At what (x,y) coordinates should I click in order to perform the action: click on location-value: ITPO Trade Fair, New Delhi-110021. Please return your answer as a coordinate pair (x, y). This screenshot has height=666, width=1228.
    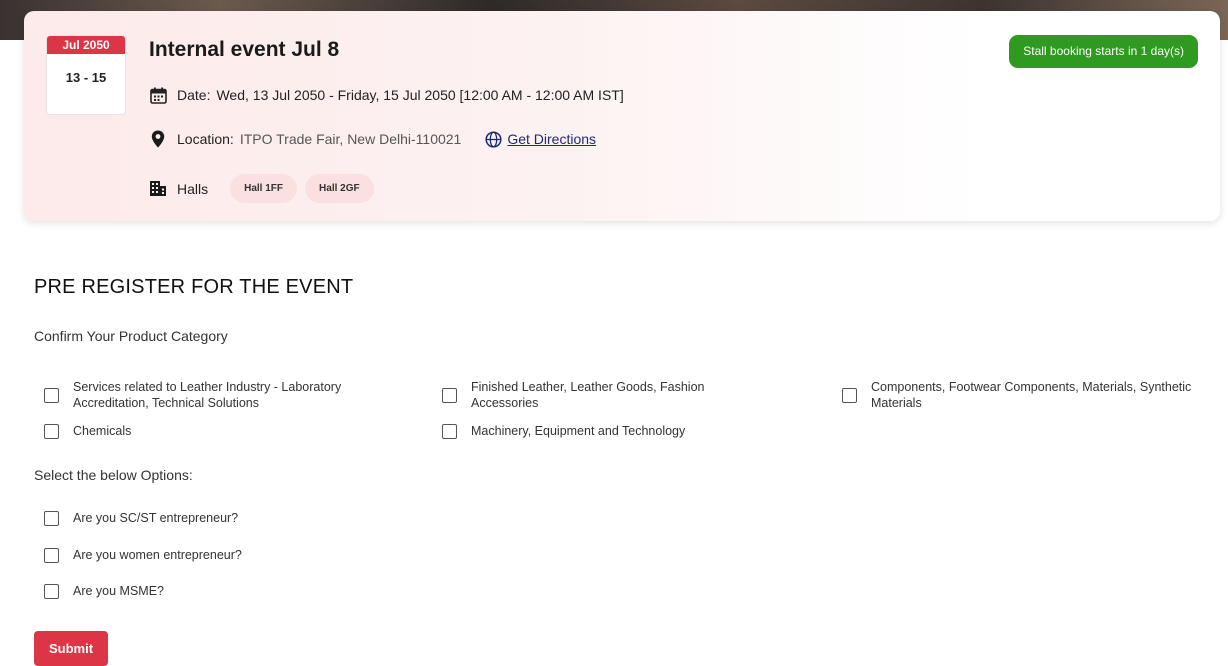
    Looking at the image, I should click on (350, 139).